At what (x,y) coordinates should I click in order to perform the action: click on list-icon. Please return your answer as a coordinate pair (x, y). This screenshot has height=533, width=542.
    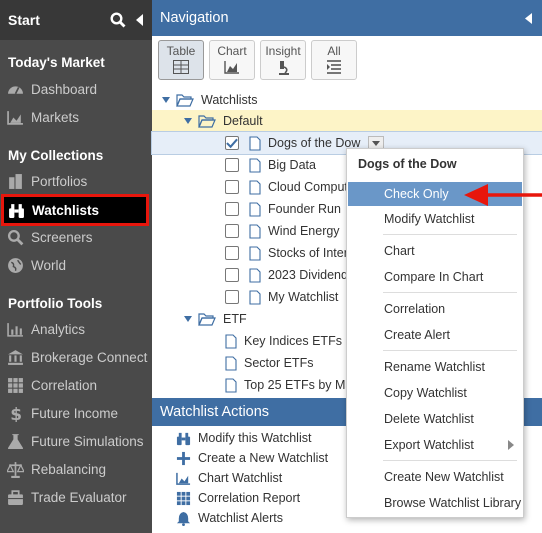
    Looking at the image, I should click on (334, 67).